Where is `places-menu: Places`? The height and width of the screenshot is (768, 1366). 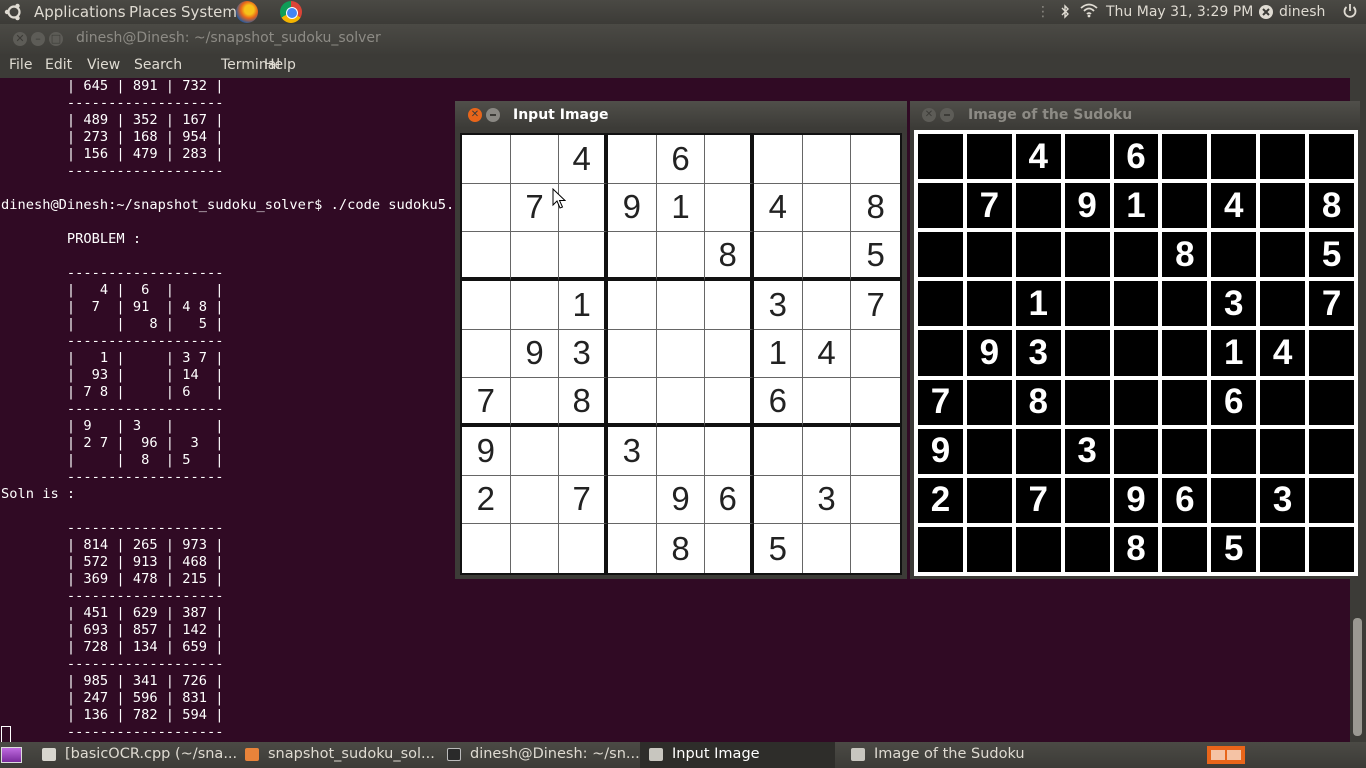
places-menu: Places is located at coordinates (153, 12).